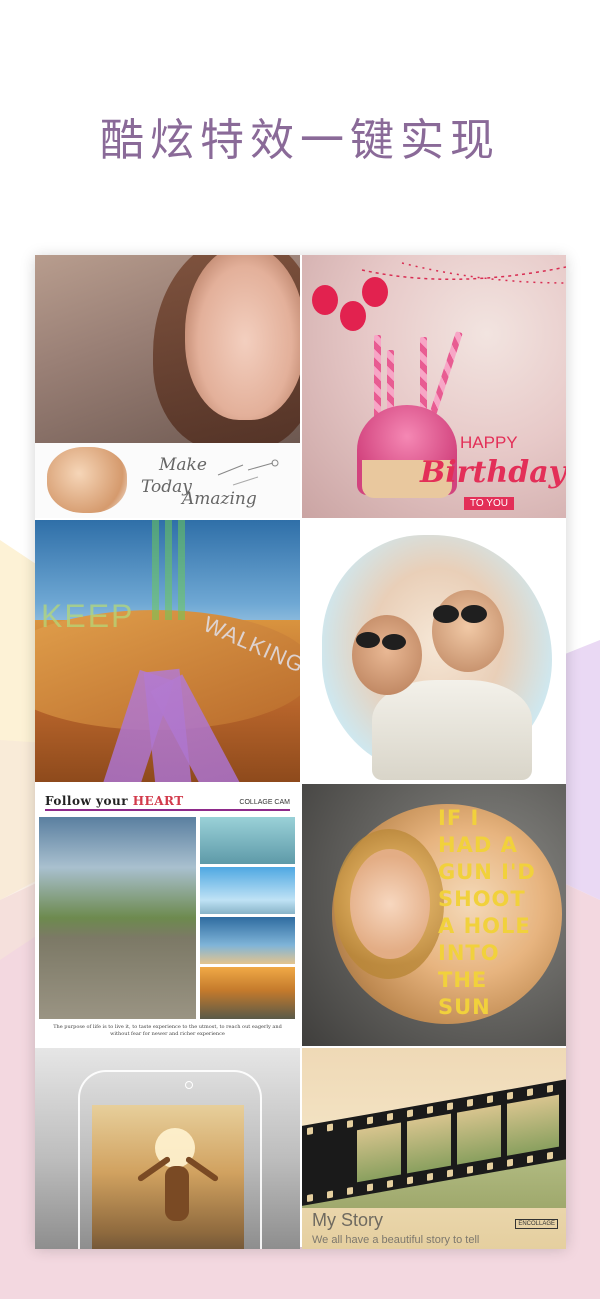 The width and height of the screenshot is (600, 1299). What do you see at coordinates (167, 386) in the screenshot?
I see `sample-make-today-amazing: Make Today Amazing` at bounding box center [167, 386].